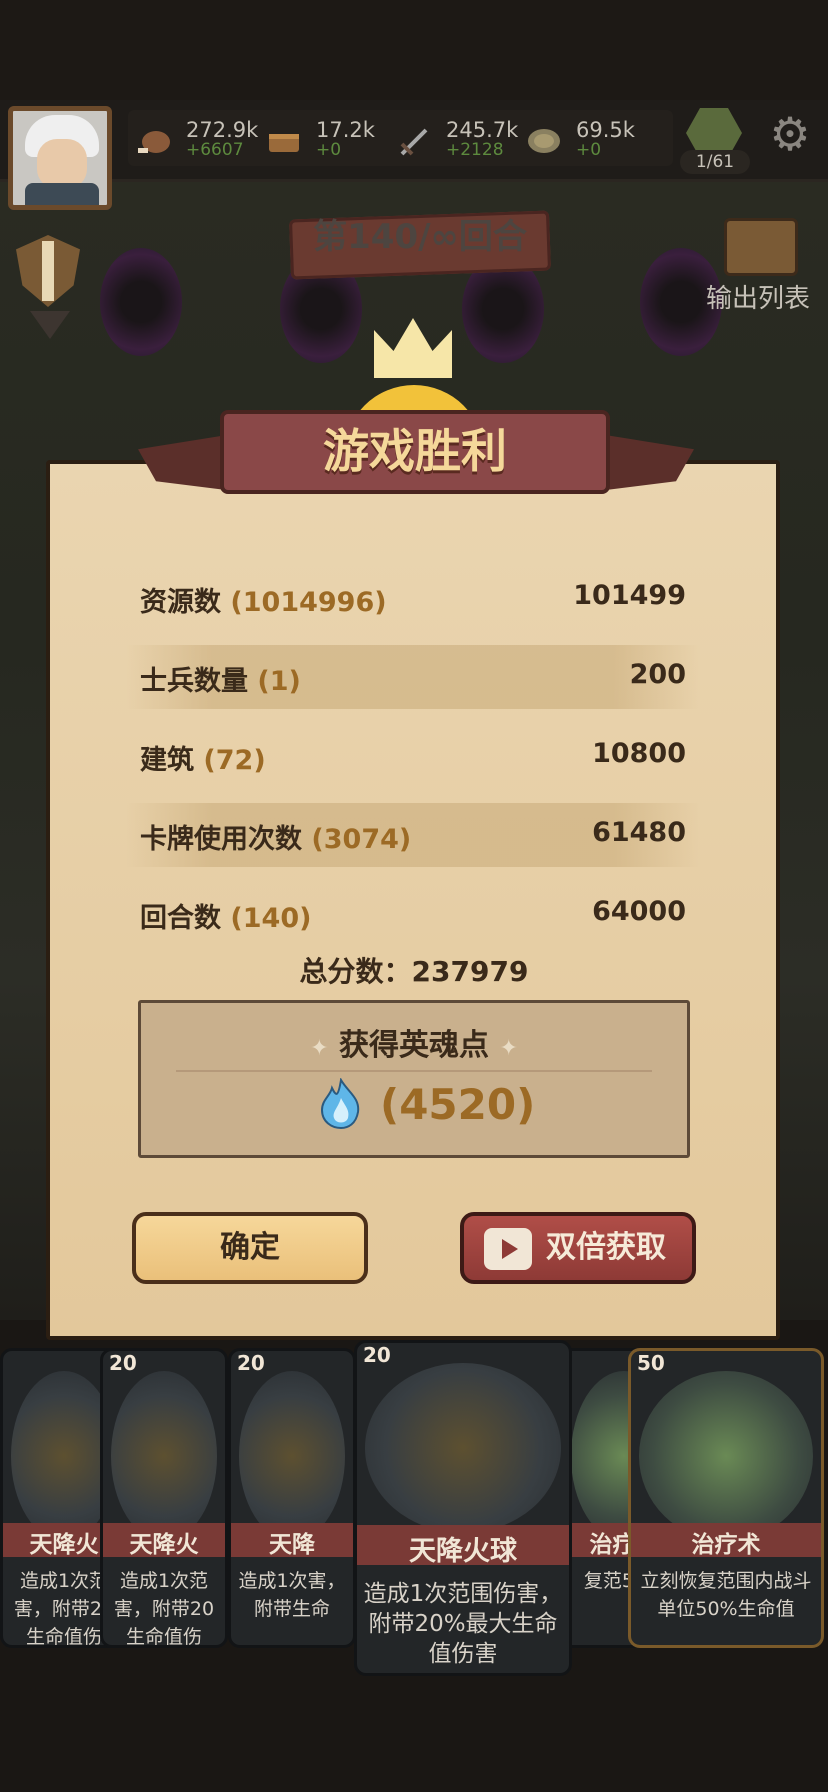 This screenshot has width=828, height=1792. I want to click on avatar-face, so click(62, 164).